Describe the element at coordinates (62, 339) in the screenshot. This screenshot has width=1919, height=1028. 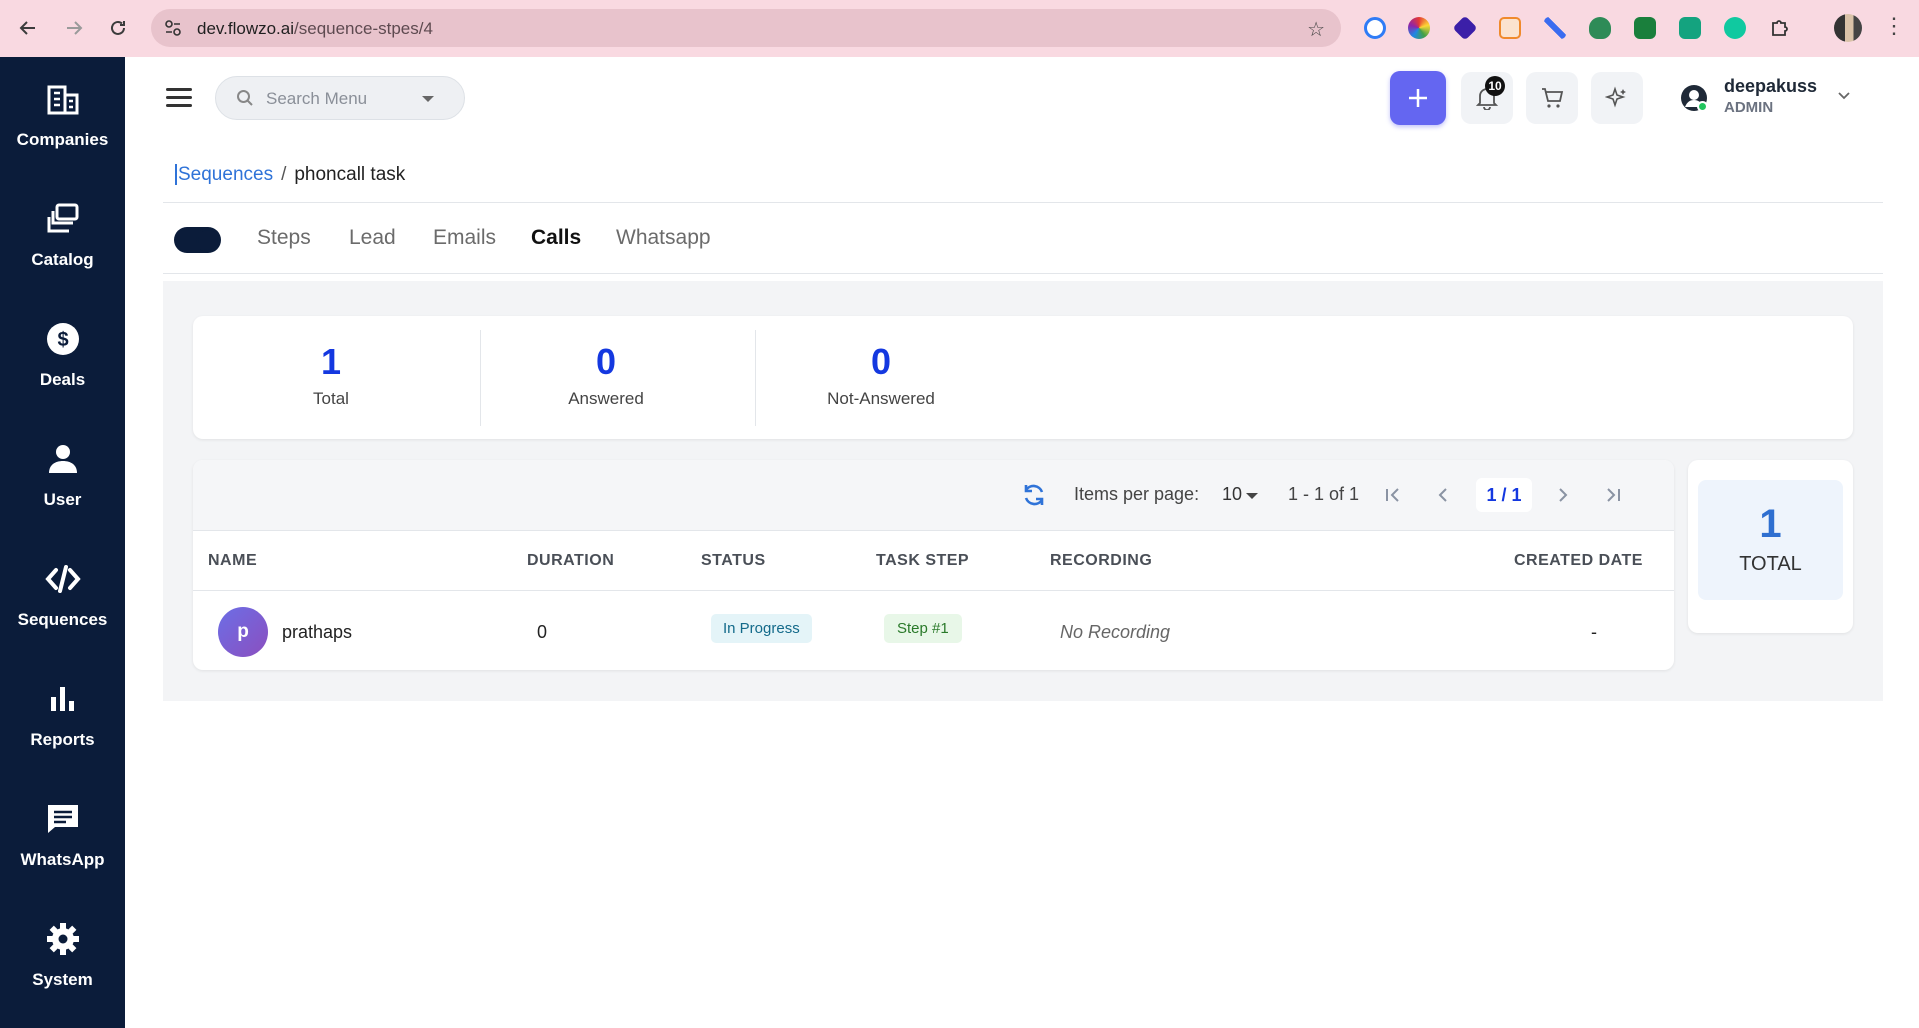
I see `dollar-icon: $` at that location.